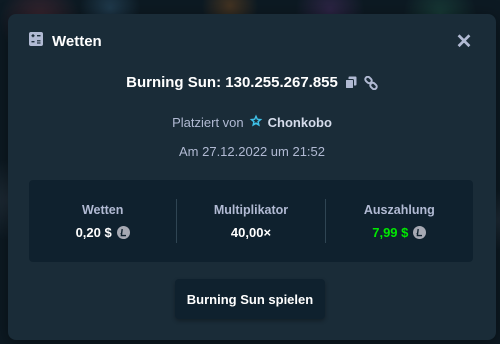  What do you see at coordinates (399, 209) in the screenshot?
I see `stat-payout-label: Auszahlung` at bounding box center [399, 209].